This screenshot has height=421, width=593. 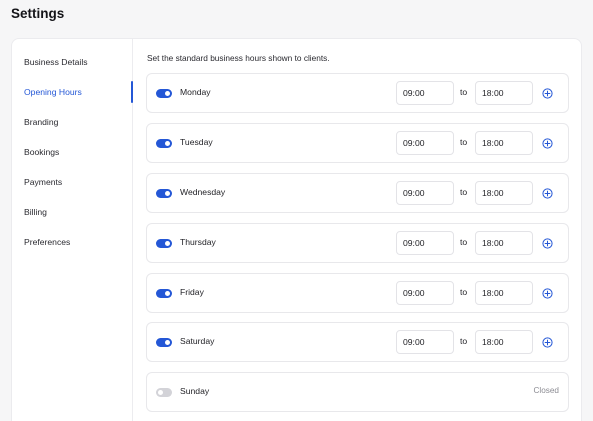 What do you see at coordinates (504, 93) in the screenshot?
I see `end-time-input-monday` at bounding box center [504, 93].